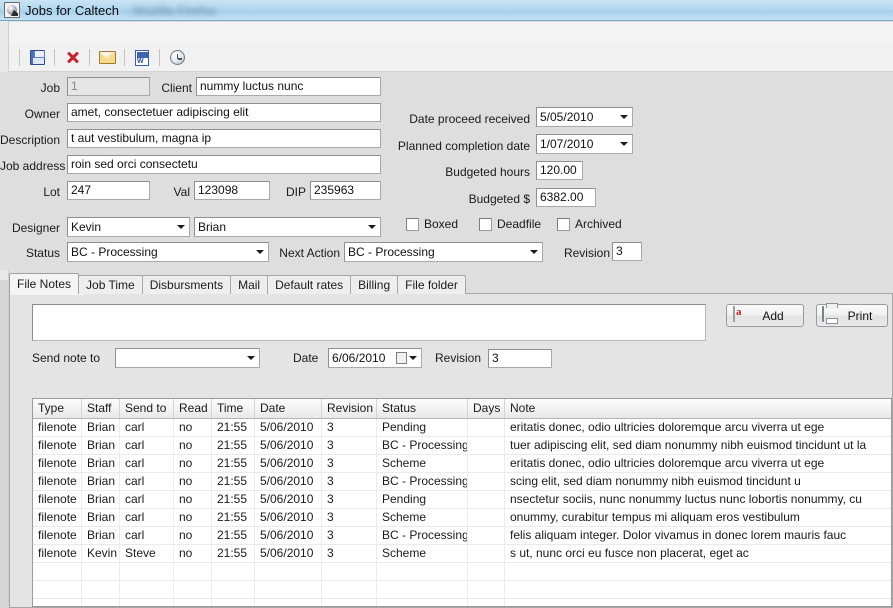  What do you see at coordinates (860, 315) in the screenshot?
I see `print-button-label: Print` at bounding box center [860, 315].